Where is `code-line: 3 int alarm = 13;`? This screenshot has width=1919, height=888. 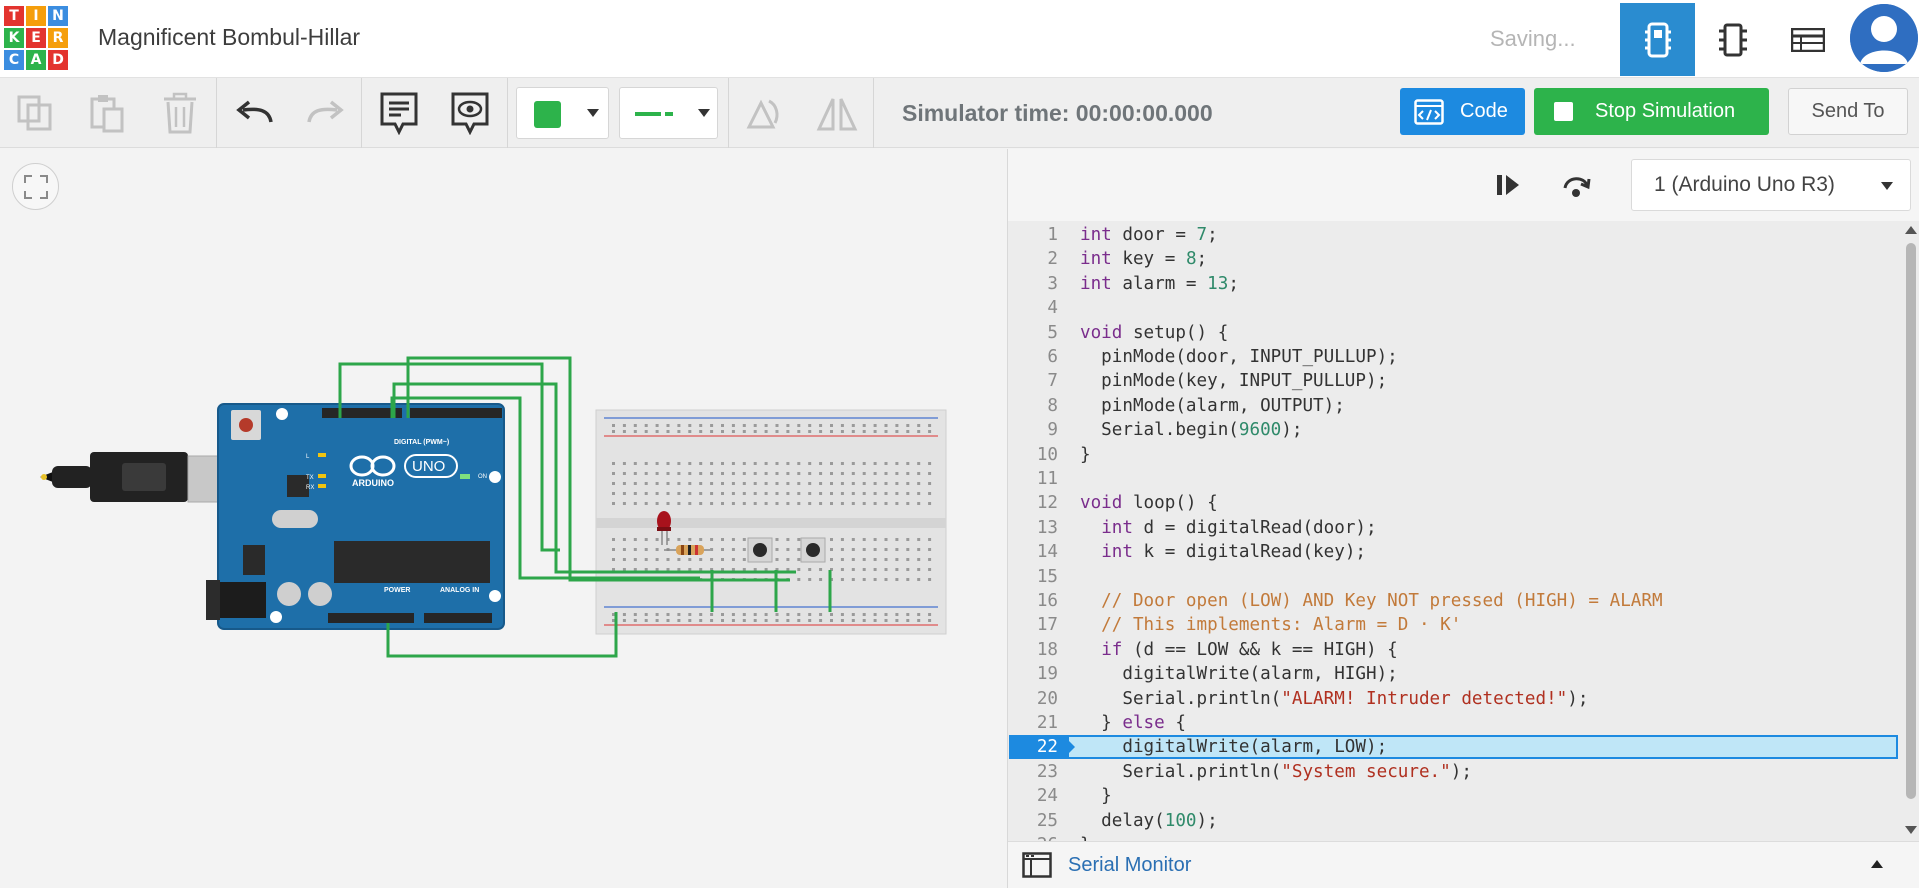
code-line: 3 int alarm = 13; is located at coordinates (1455, 284).